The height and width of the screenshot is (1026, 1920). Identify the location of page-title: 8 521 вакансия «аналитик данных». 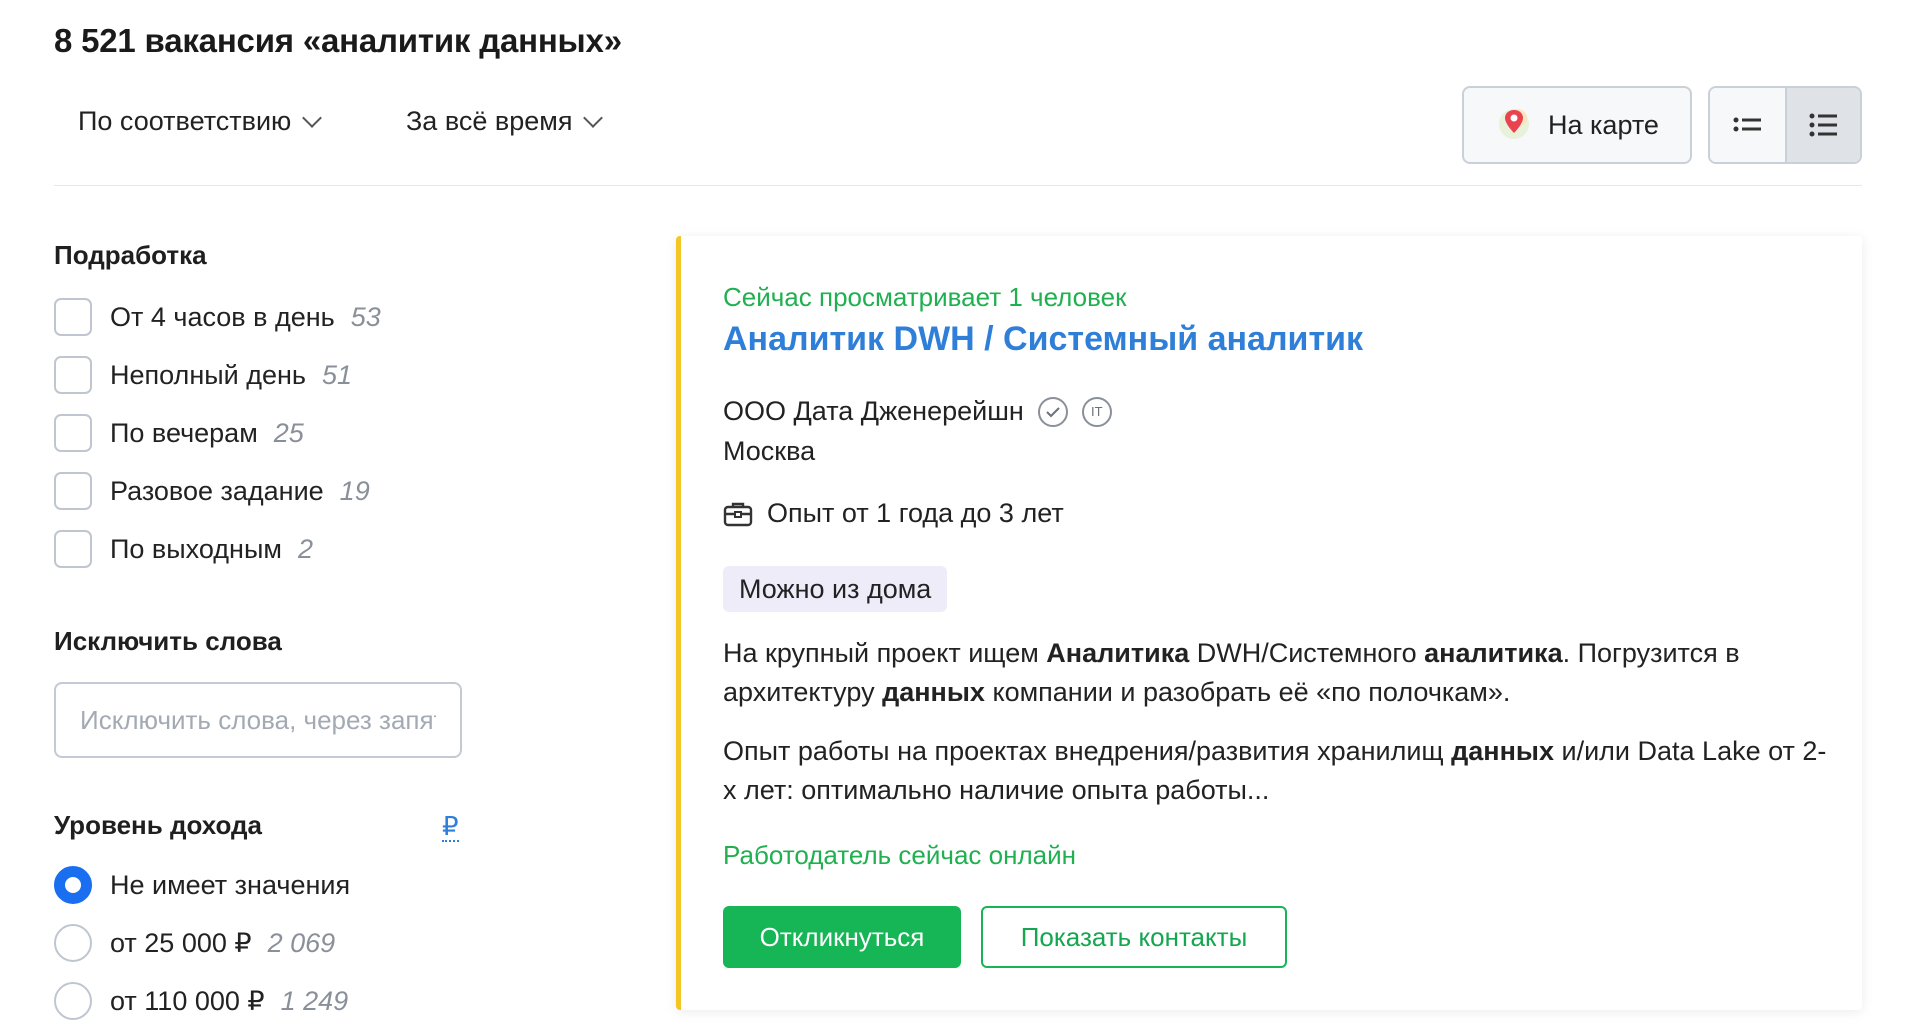
(338, 40).